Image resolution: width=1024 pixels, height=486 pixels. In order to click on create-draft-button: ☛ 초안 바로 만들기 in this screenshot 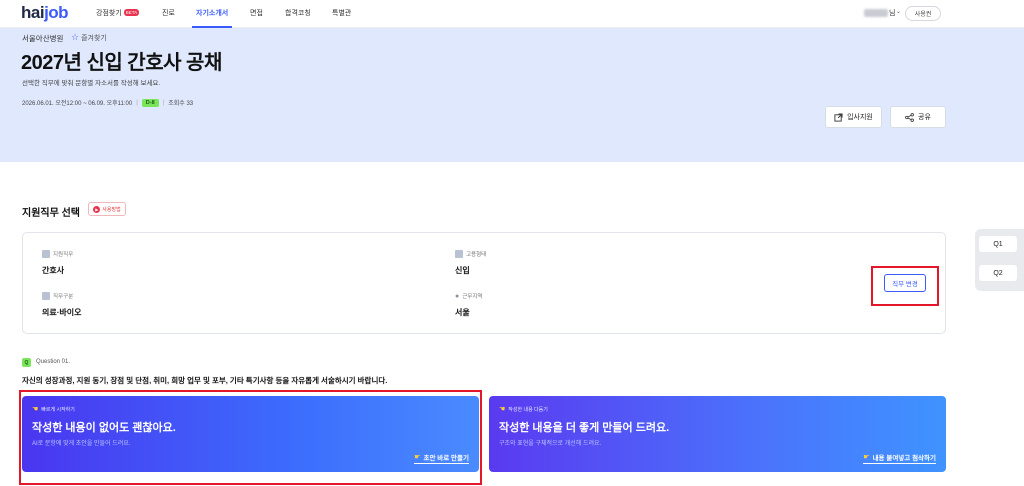, I will do `click(441, 458)`.